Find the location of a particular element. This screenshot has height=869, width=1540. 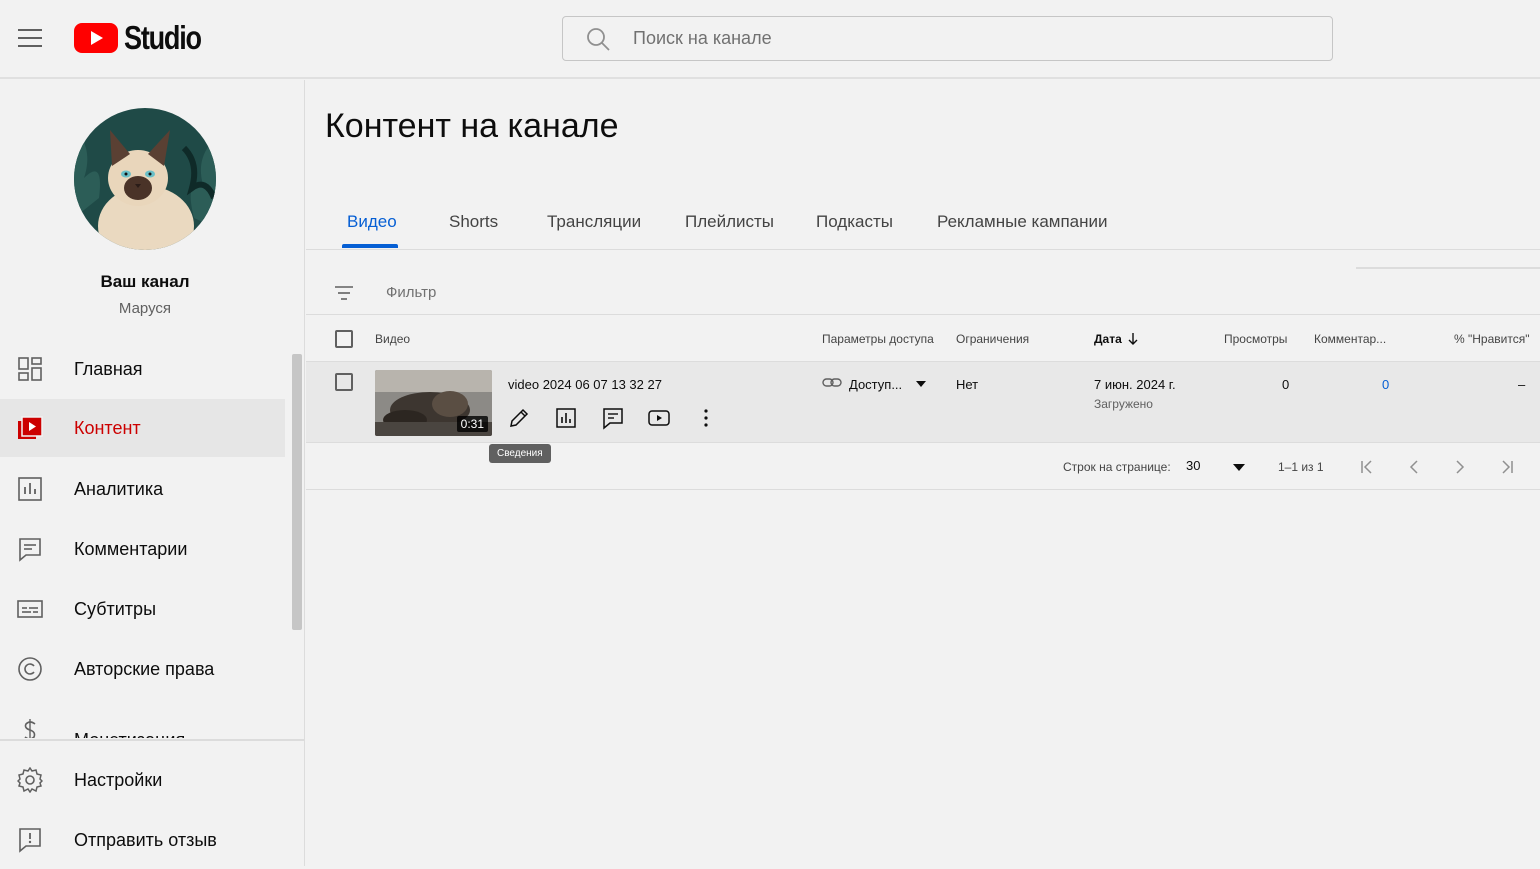

comments-value: 0 is located at coordinates (1385, 384).